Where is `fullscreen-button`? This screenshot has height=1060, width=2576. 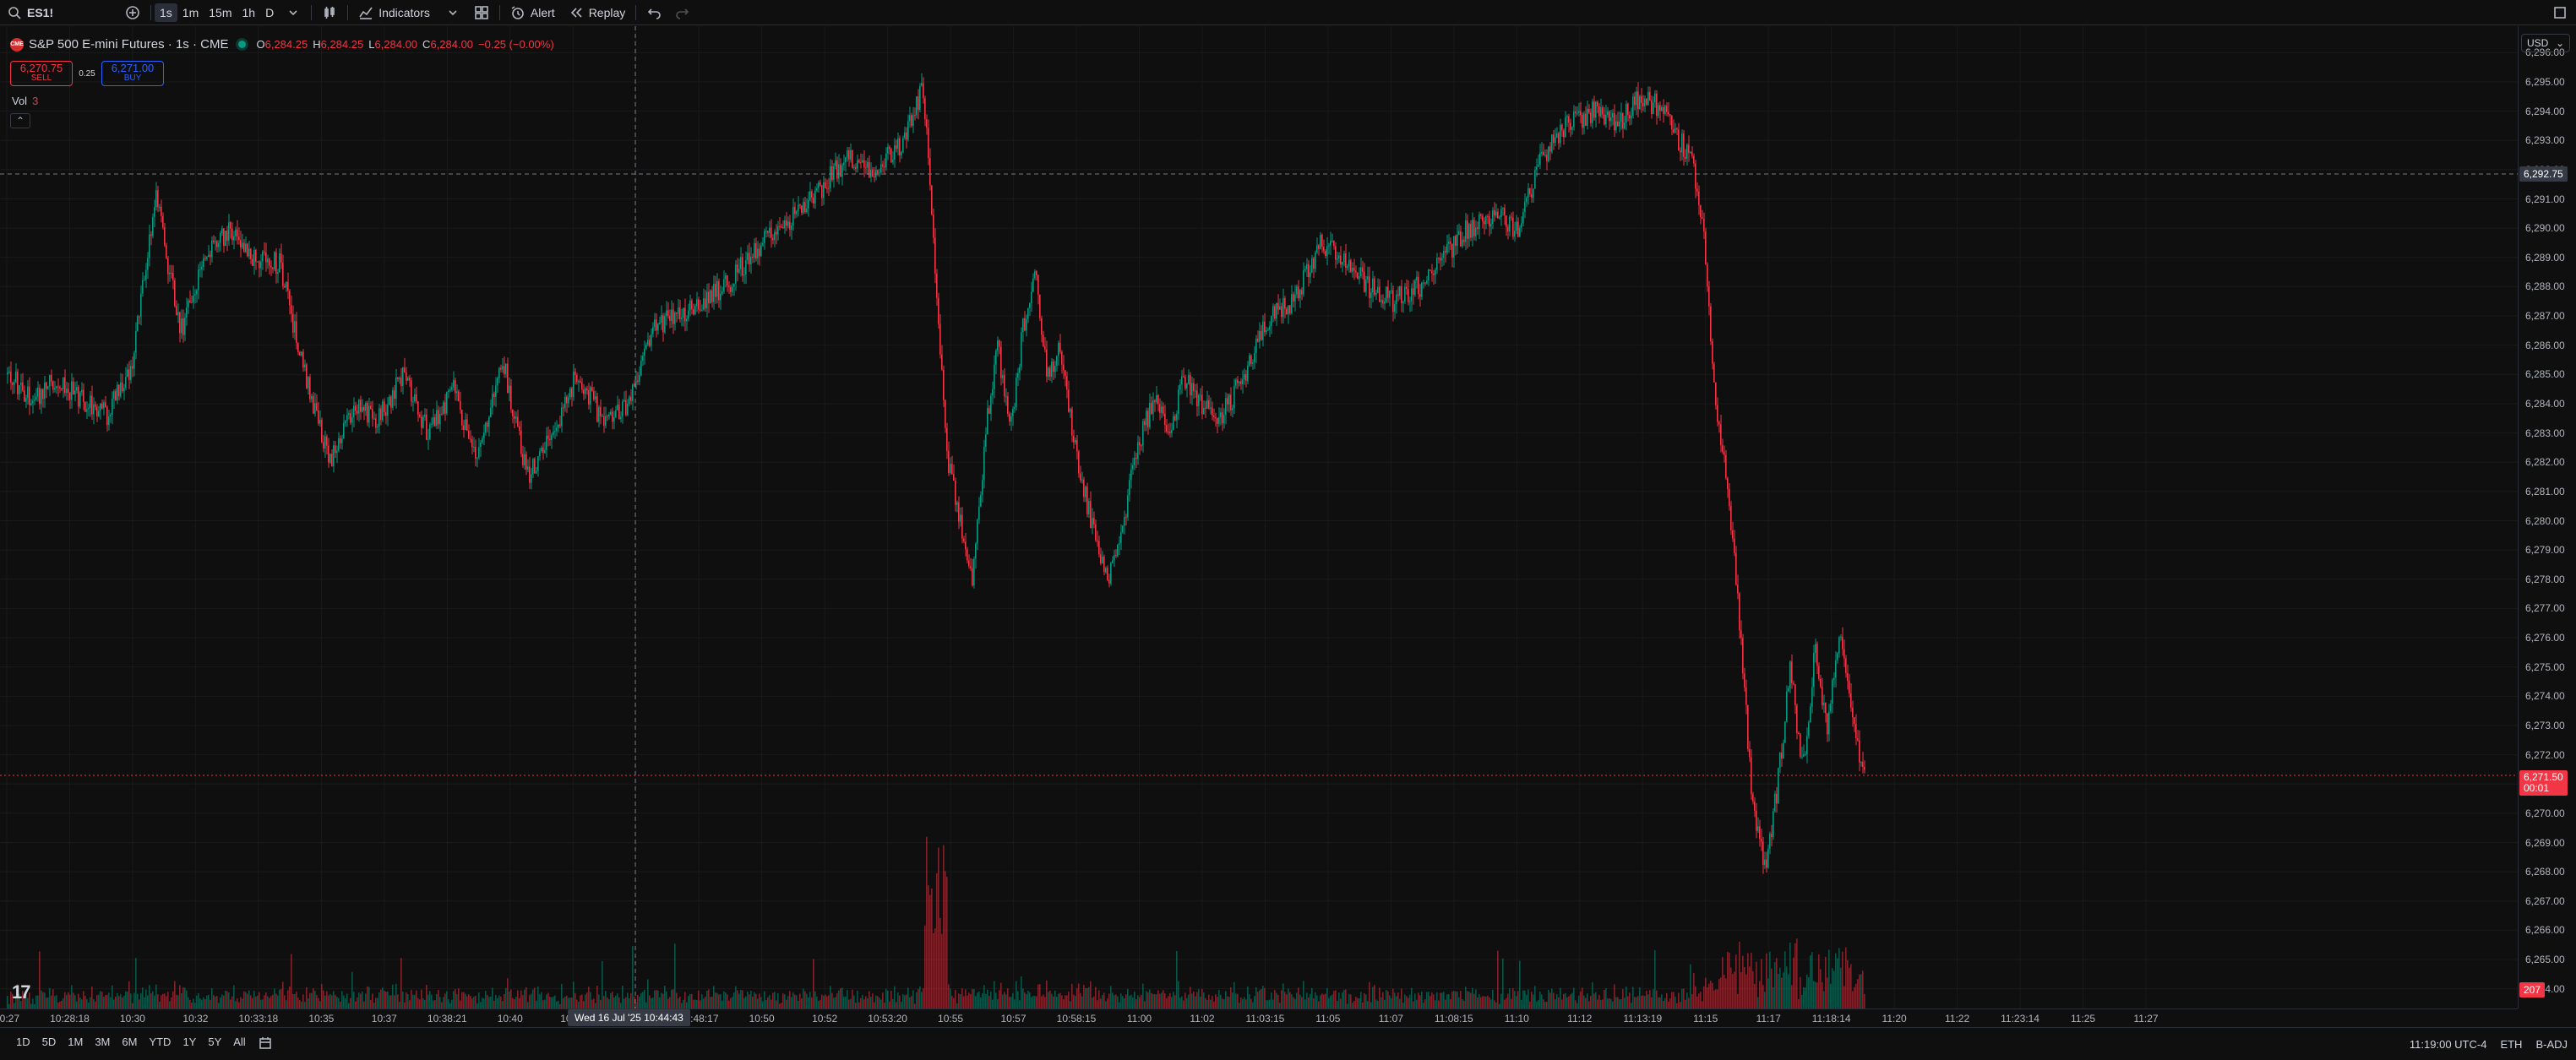 fullscreen-button is located at coordinates (2560, 14).